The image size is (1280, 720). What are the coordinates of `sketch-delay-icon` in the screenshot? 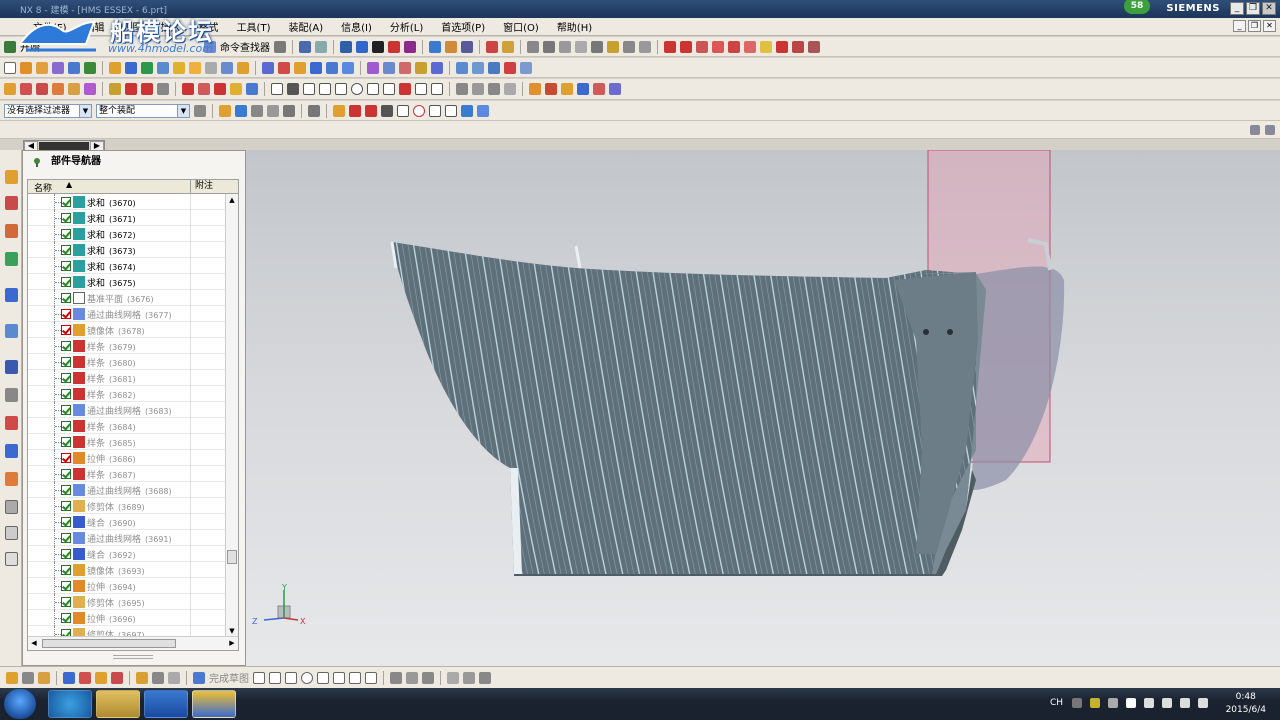 It's located at (117, 677).